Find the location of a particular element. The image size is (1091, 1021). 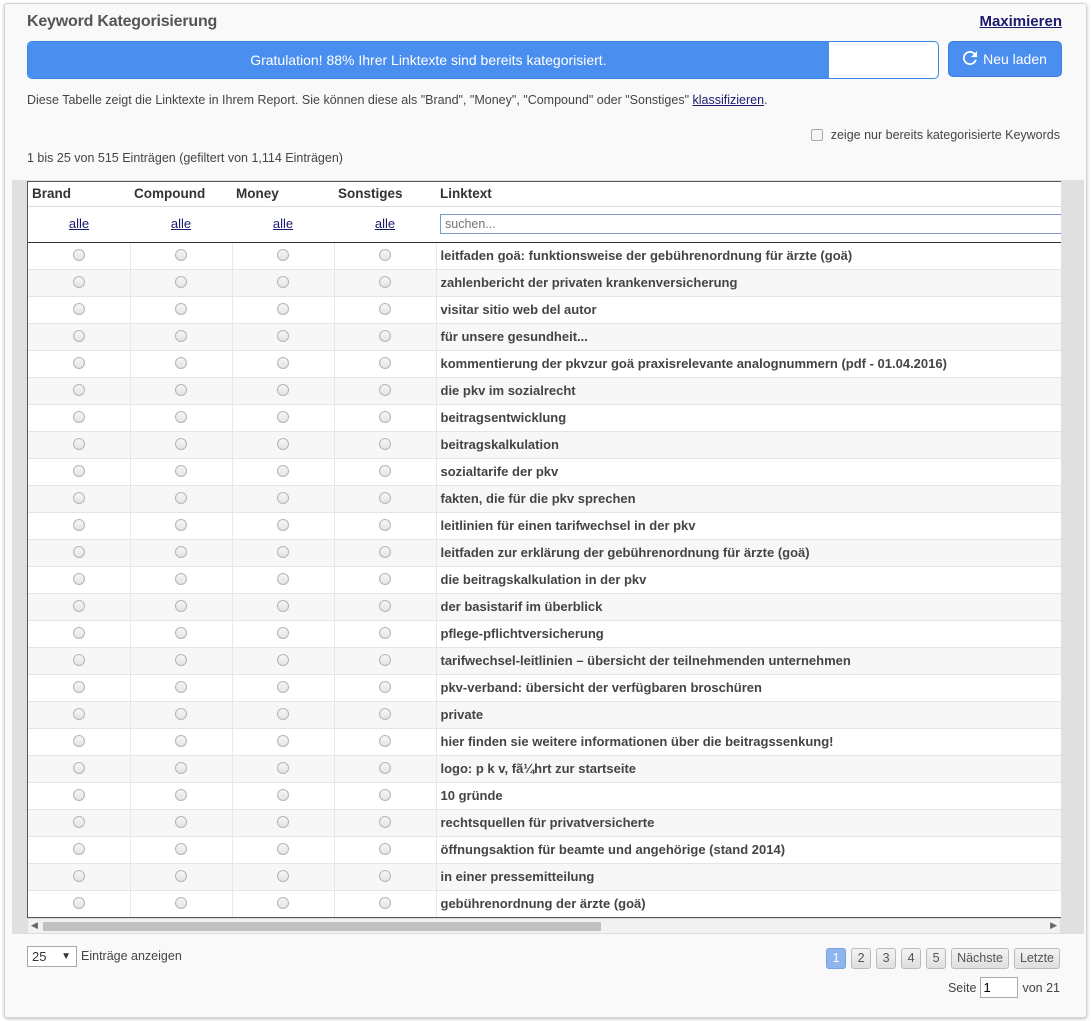

scrollbar-thumb is located at coordinates (322, 926).